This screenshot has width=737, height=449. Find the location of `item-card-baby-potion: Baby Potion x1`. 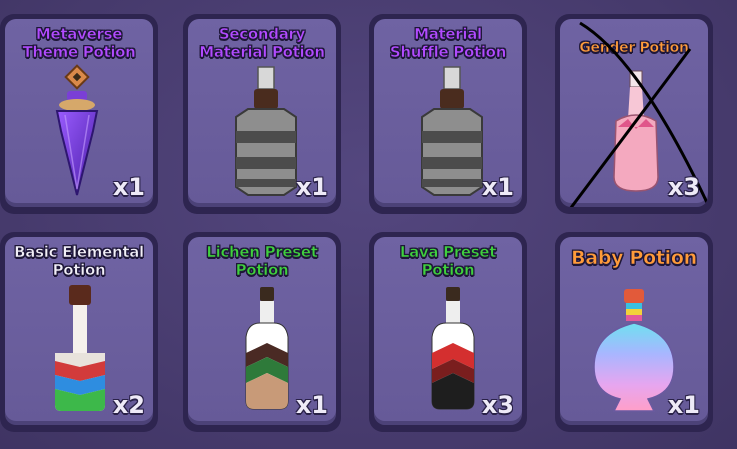

item-card-baby-potion: Baby Potion x1 is located at coordinates (634, 332).